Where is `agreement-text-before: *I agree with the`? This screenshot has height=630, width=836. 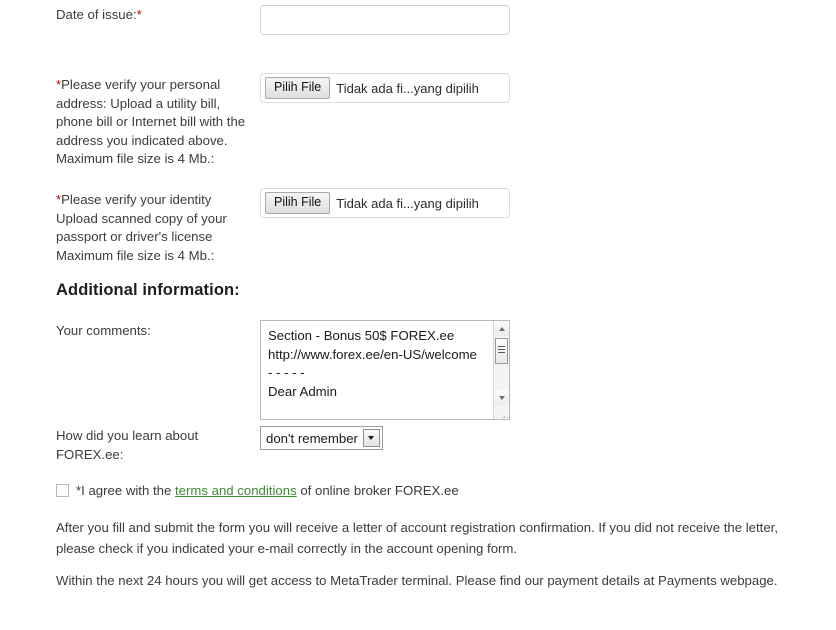
agreement-text-before: *I agree with the is located at coordinates (124, 490).